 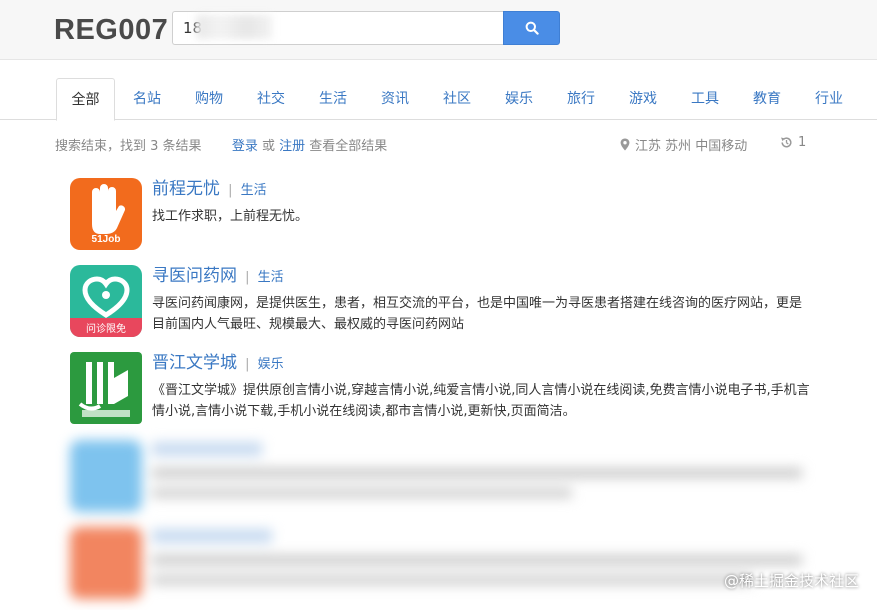 What do you see at coordinates (786, 142) in the screenshot?
I see `history-icon` at bounding box center [786, 142].